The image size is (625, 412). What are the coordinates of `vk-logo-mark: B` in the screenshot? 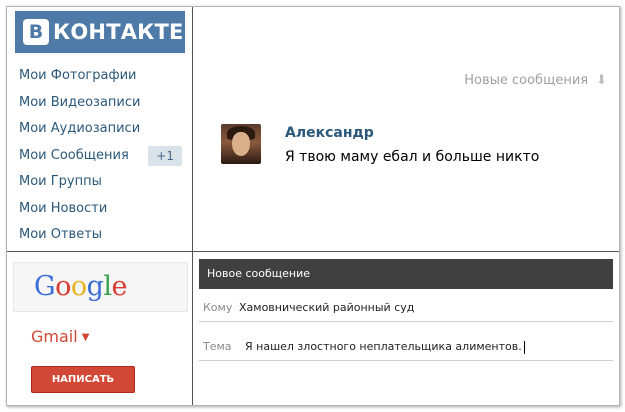 It's located at (36, 32).